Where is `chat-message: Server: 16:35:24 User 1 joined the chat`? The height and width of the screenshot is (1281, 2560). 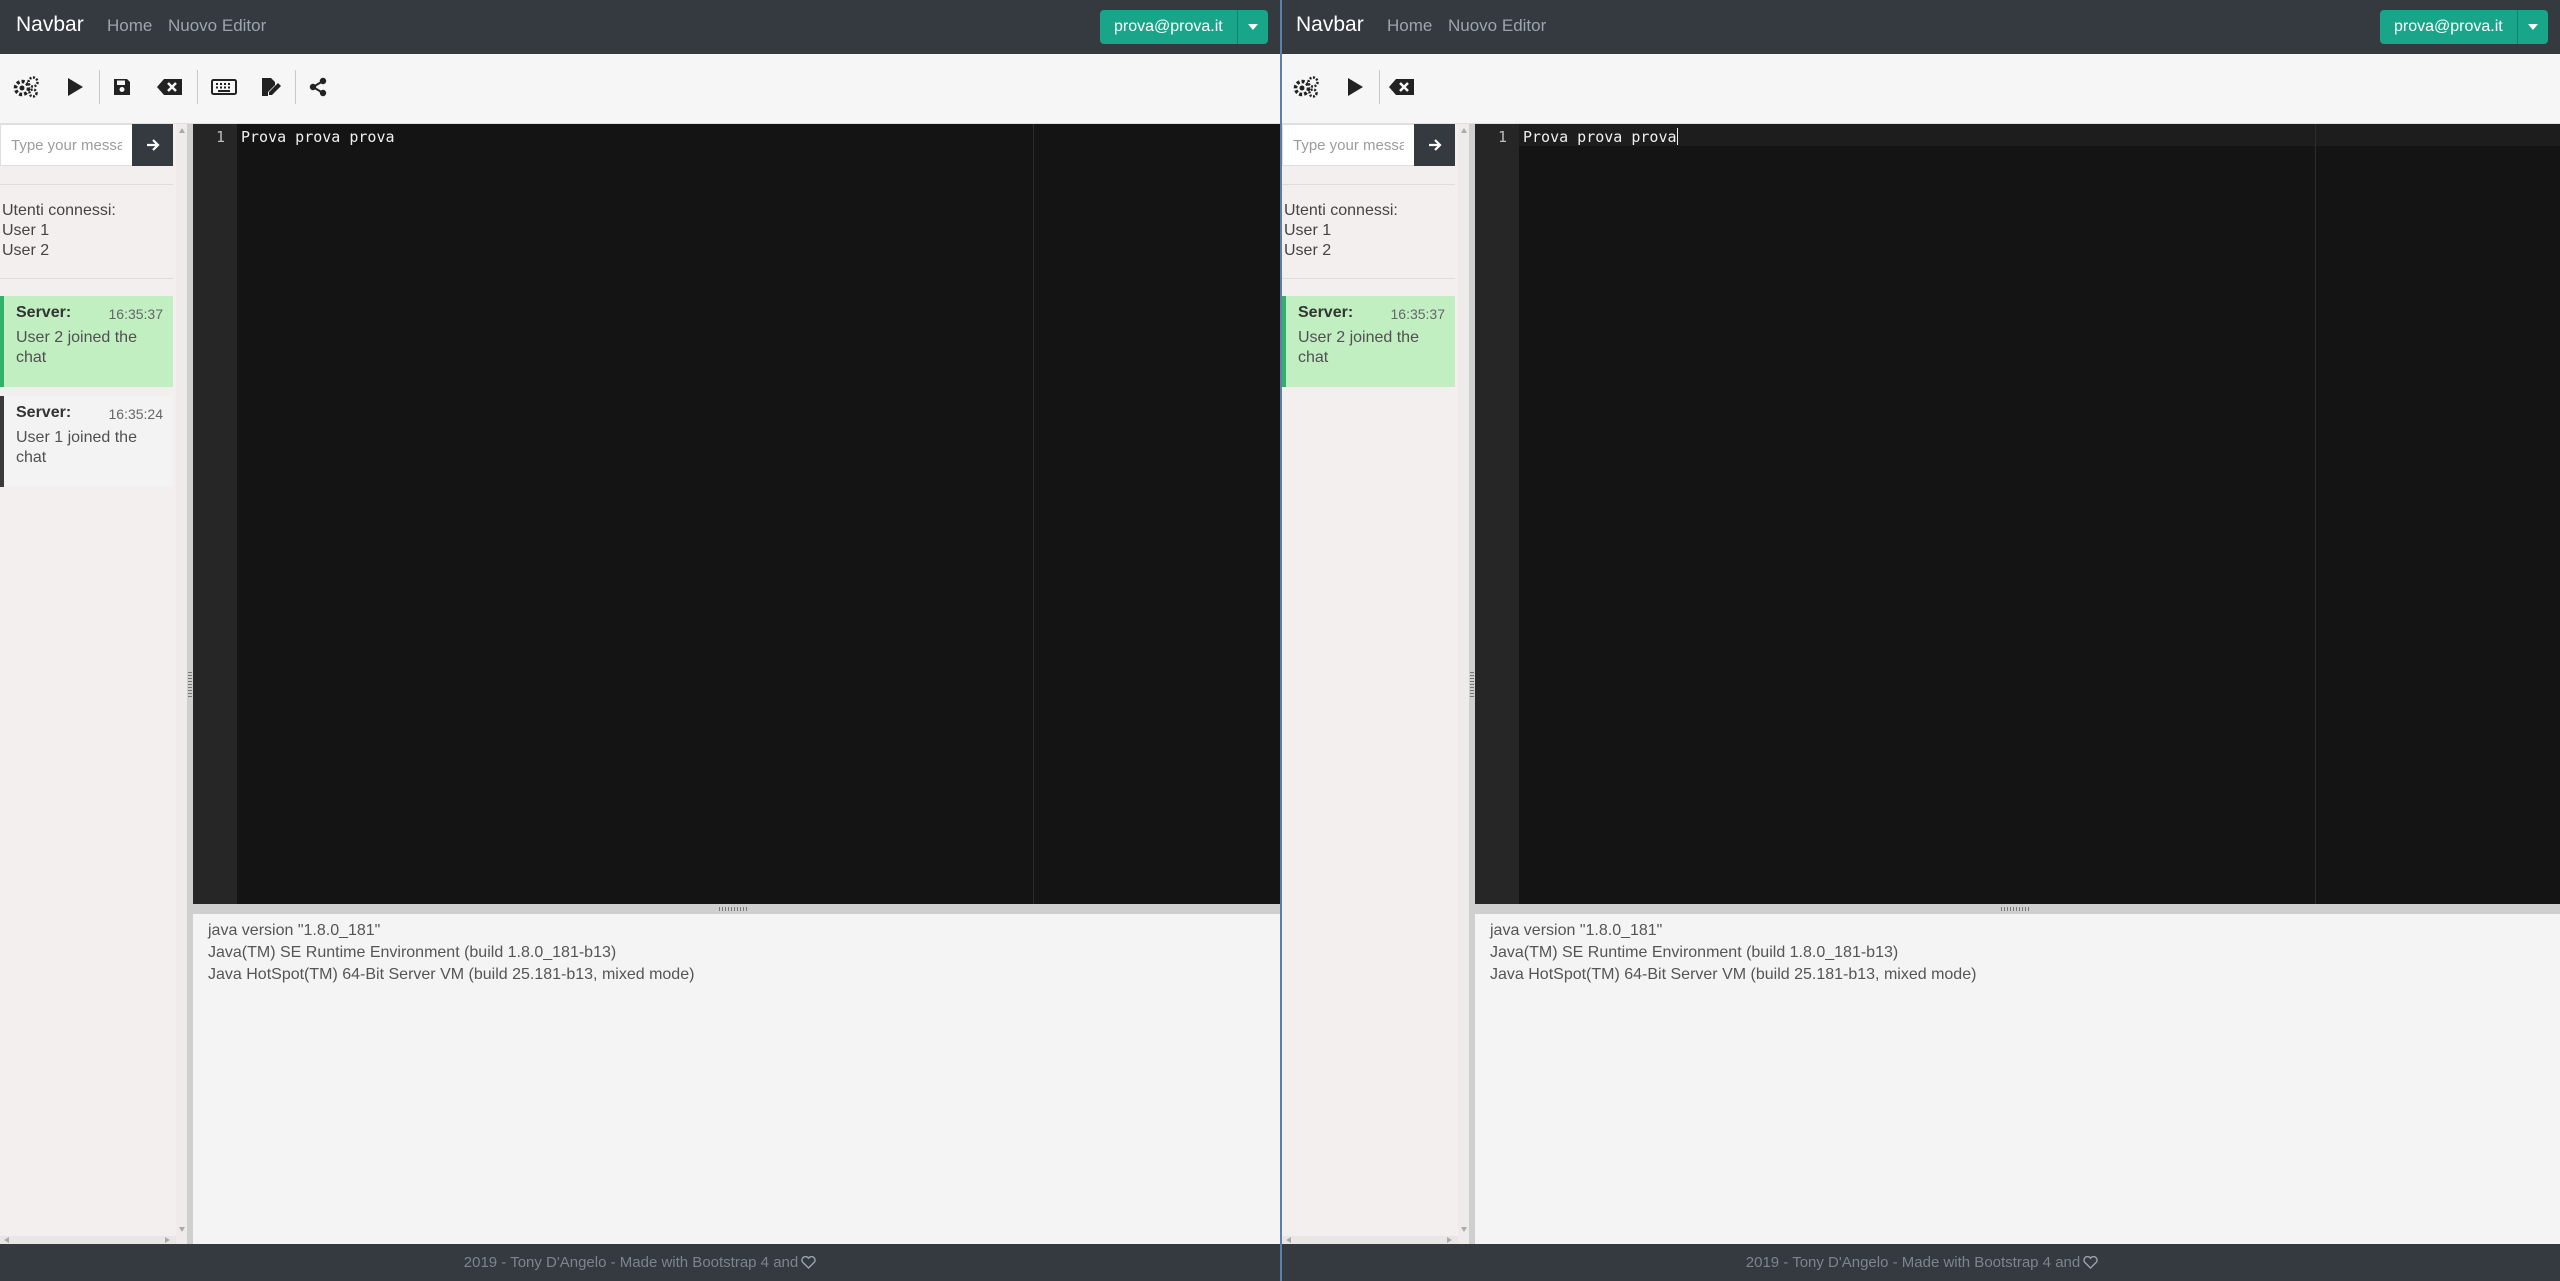
chat-message: Server: 16:35:24 User 1 joined the chat is located at coordinates (86, 441).